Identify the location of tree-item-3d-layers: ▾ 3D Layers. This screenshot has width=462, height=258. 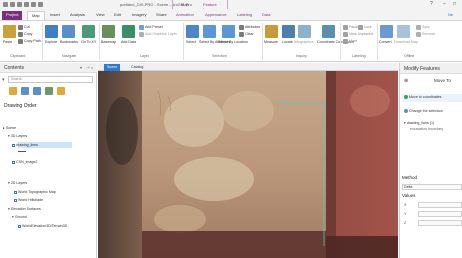
(17, 136).